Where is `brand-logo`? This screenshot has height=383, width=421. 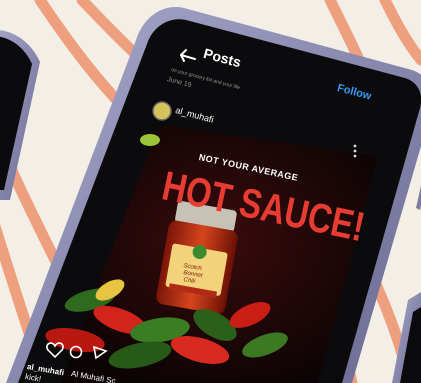
brand-logo is located at coordinates (150, 140).